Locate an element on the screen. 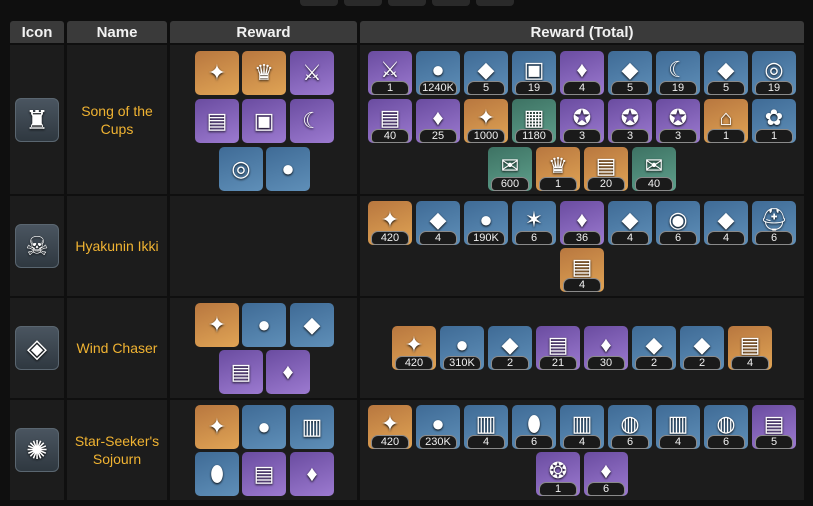  reward-item: ⚔ 1 is located at coordinates (390, 73).